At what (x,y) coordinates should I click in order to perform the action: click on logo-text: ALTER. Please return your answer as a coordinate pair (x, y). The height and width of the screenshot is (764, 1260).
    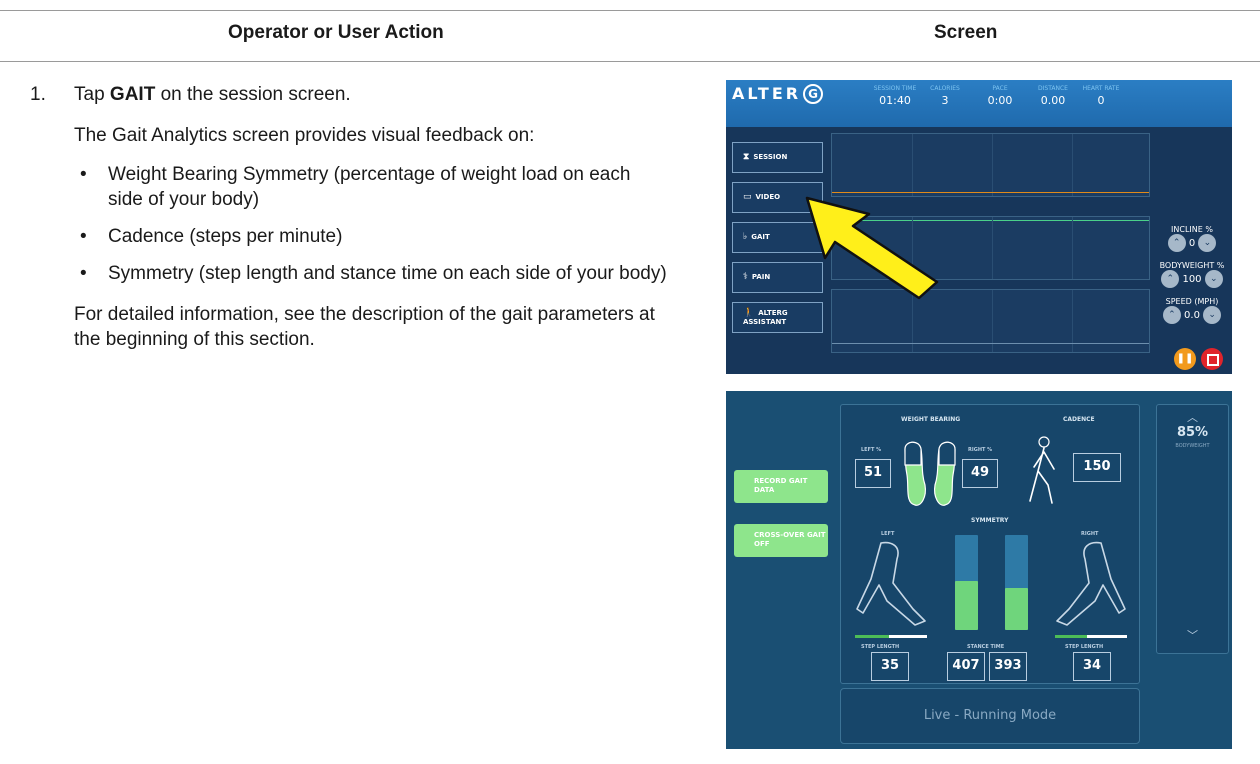
    Looking at the image, I should click on (767, 93).